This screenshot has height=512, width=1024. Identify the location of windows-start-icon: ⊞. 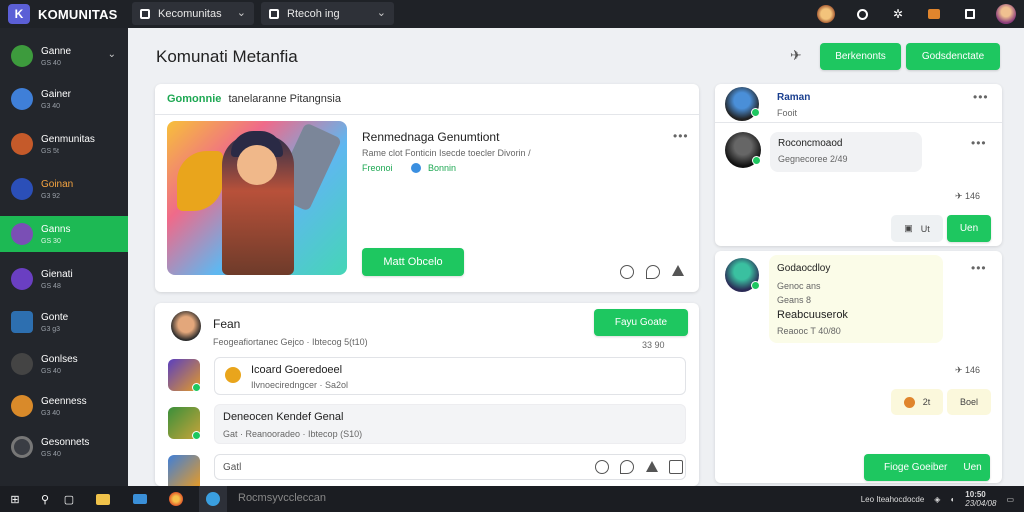
(15, 499).